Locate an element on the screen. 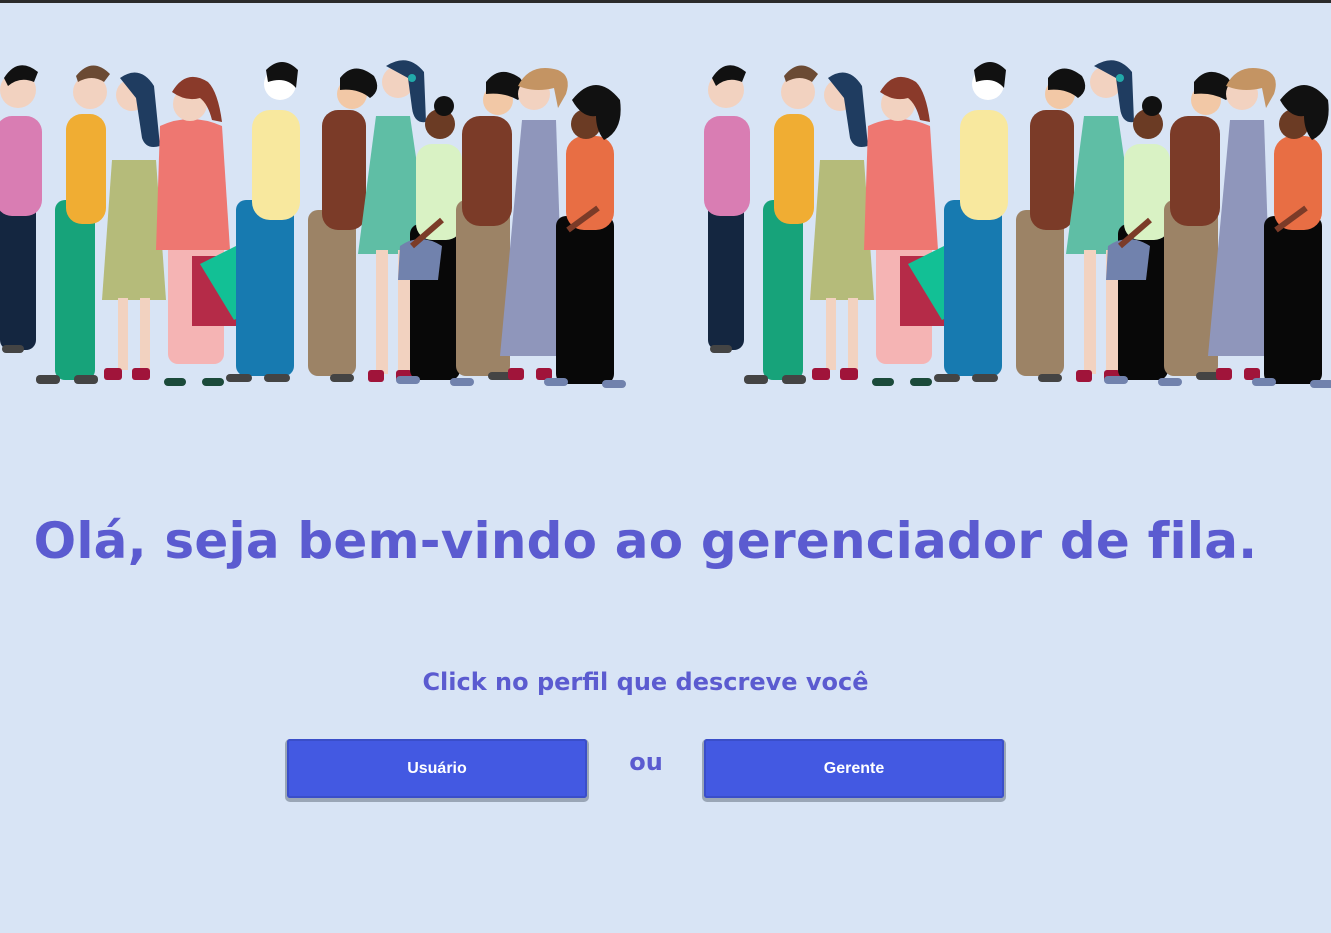 The width and height of the screenshot is (1331, 933). profile-prompt: Click no perfil que descreve você is located at coordinates (645, 682).